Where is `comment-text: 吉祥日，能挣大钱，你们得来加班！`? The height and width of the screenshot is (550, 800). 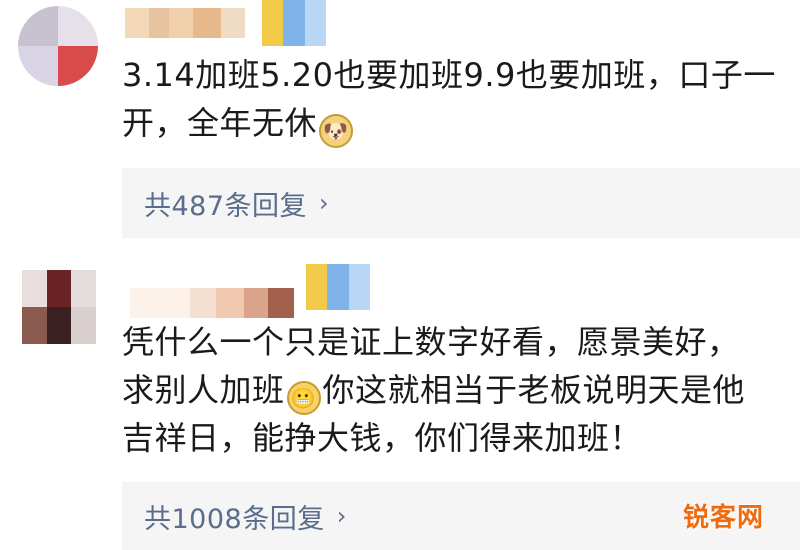
comment-text: 吉祥日，能挣大钱，你们得来加班！ is located at coordinates (382, 438).